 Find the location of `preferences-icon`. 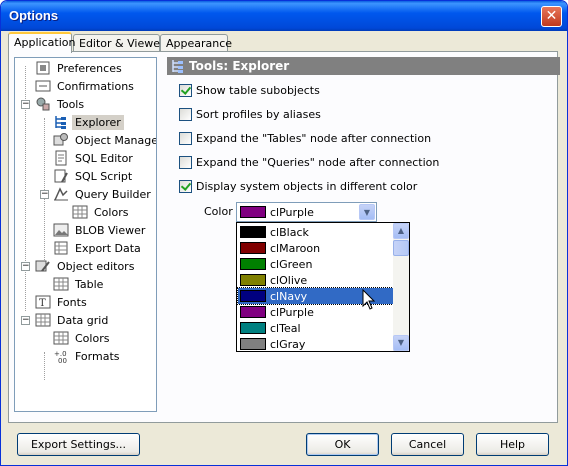

preferences-icon is located at coordinates (43, 68).